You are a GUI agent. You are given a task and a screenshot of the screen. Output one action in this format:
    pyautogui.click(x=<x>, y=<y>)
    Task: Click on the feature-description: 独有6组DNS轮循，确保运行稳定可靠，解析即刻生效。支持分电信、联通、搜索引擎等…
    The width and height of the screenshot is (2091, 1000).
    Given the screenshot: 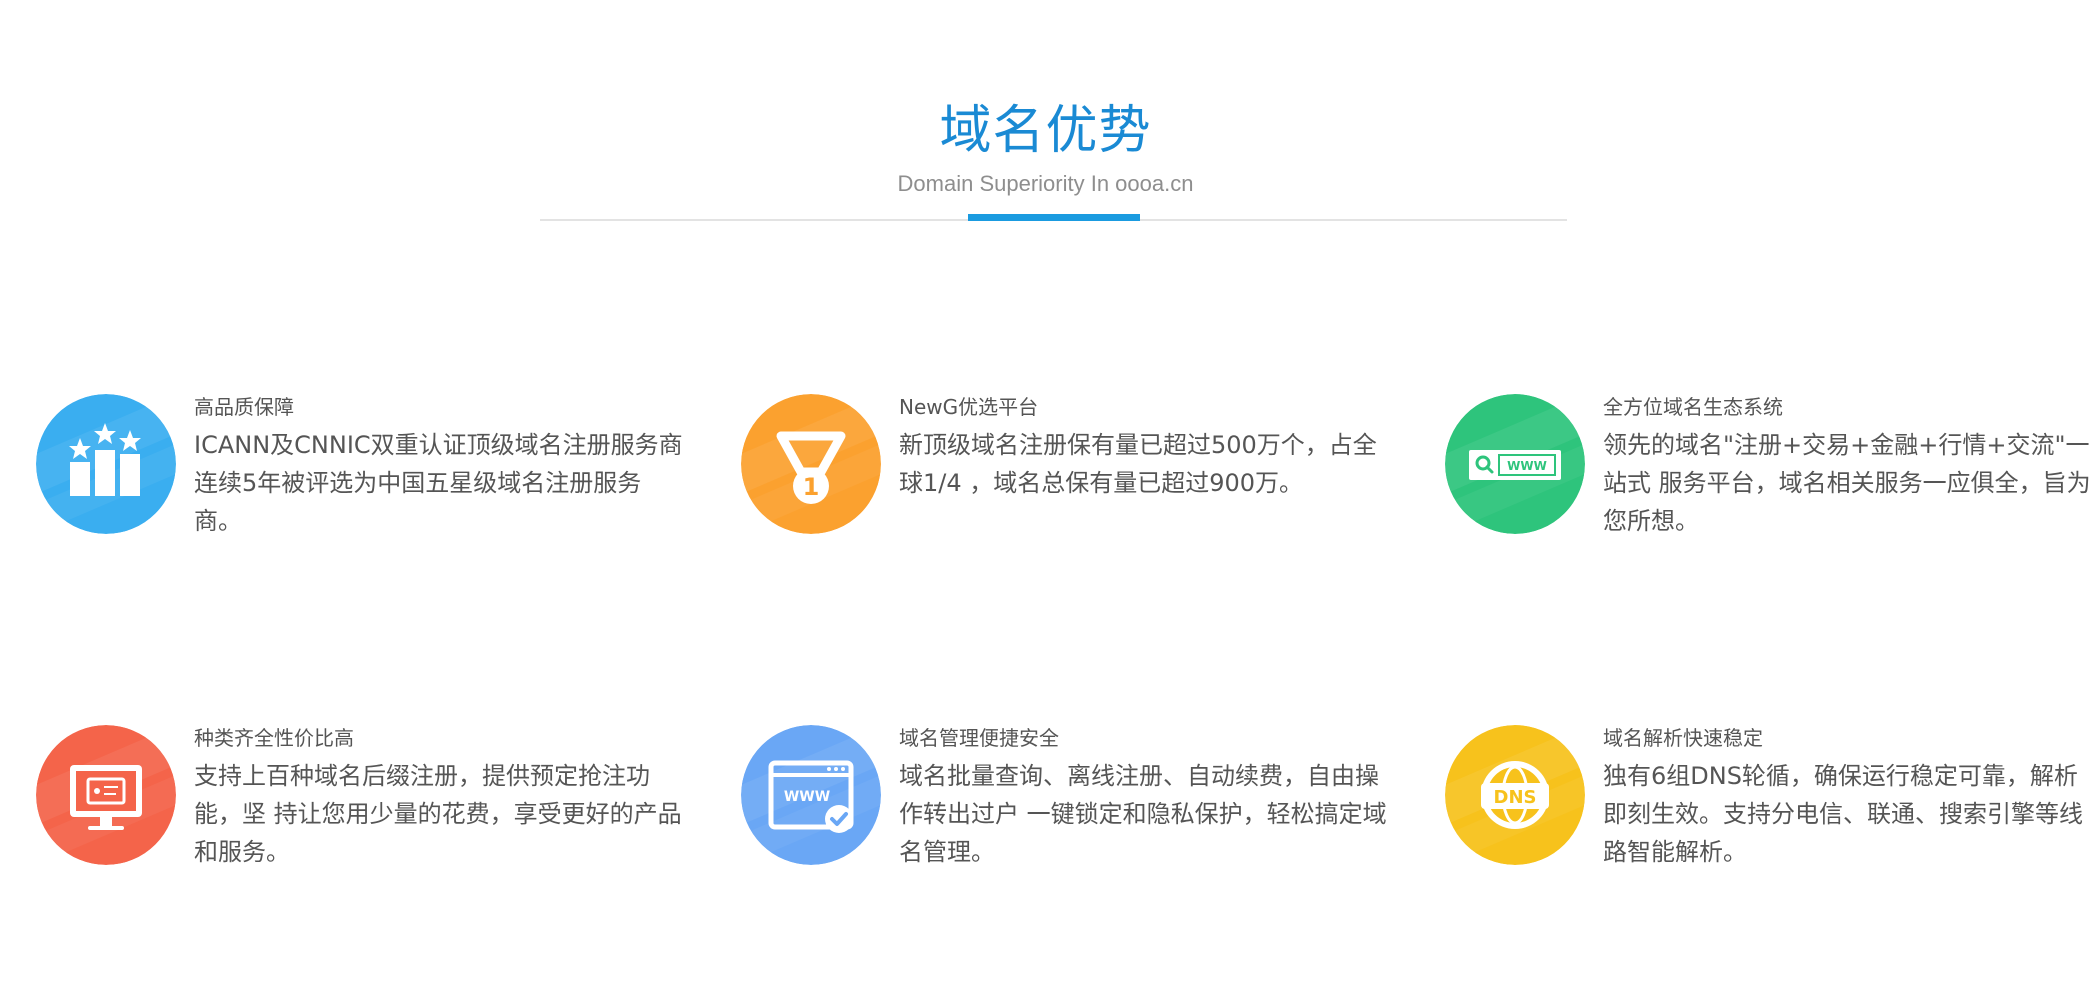 What is the action you would take?
    pyautogui.click(x=1843, y=814)
    